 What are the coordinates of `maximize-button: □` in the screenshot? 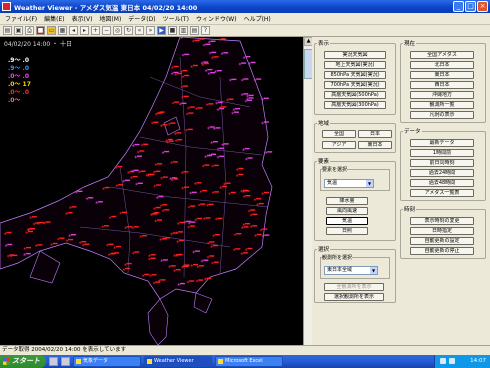 It's located at (470, 6).